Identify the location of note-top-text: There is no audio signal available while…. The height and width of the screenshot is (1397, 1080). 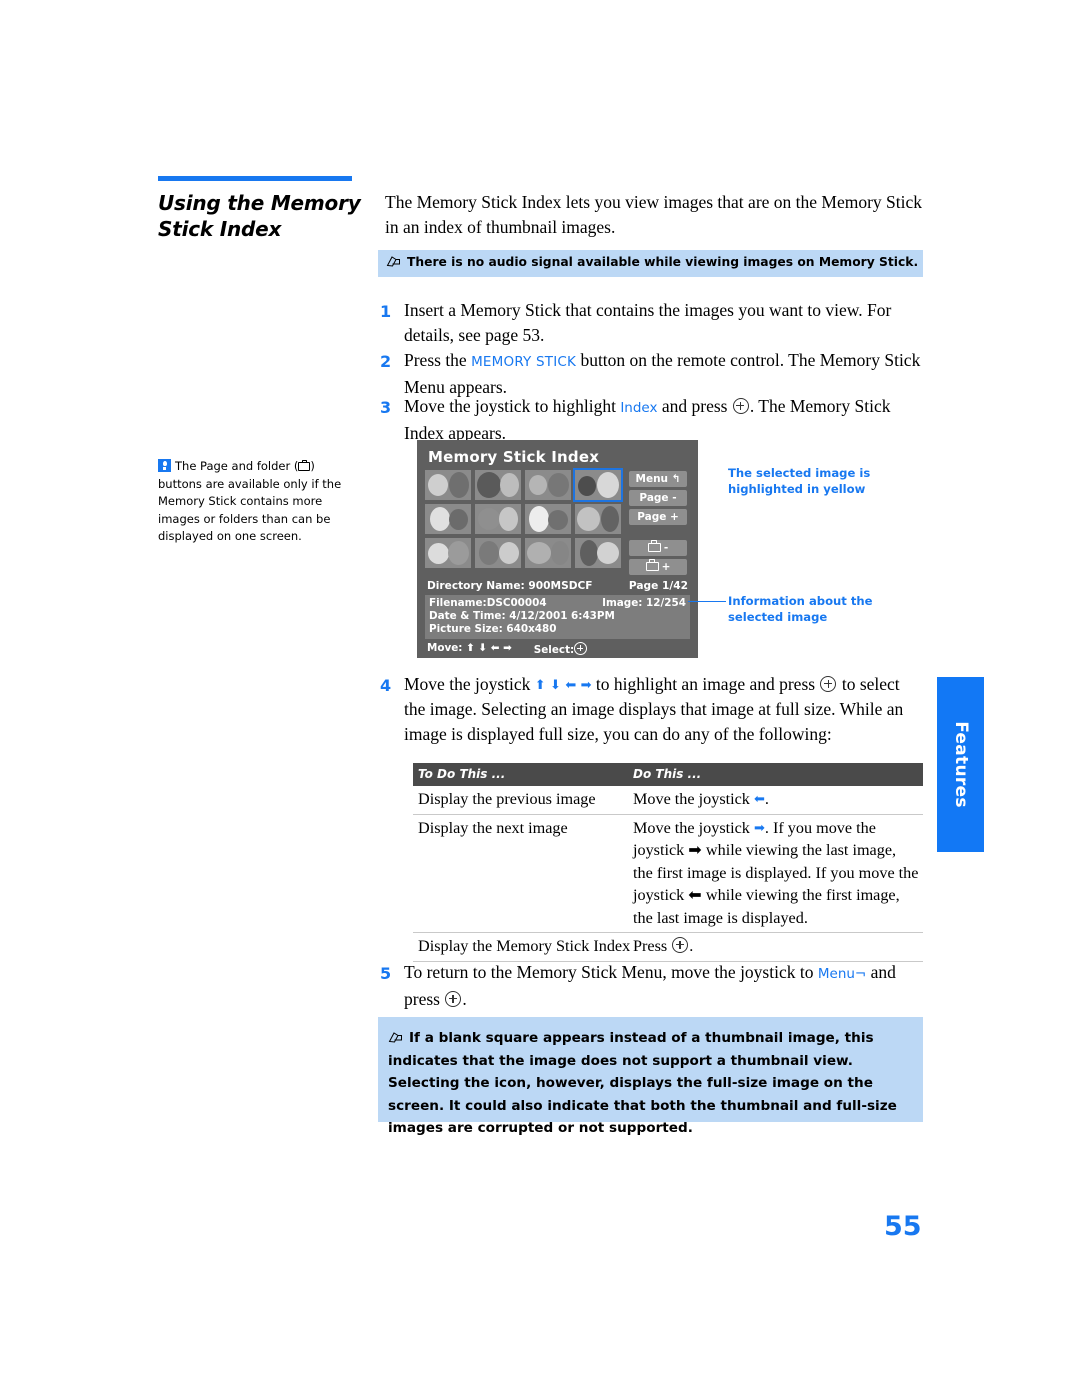
(663, 262).